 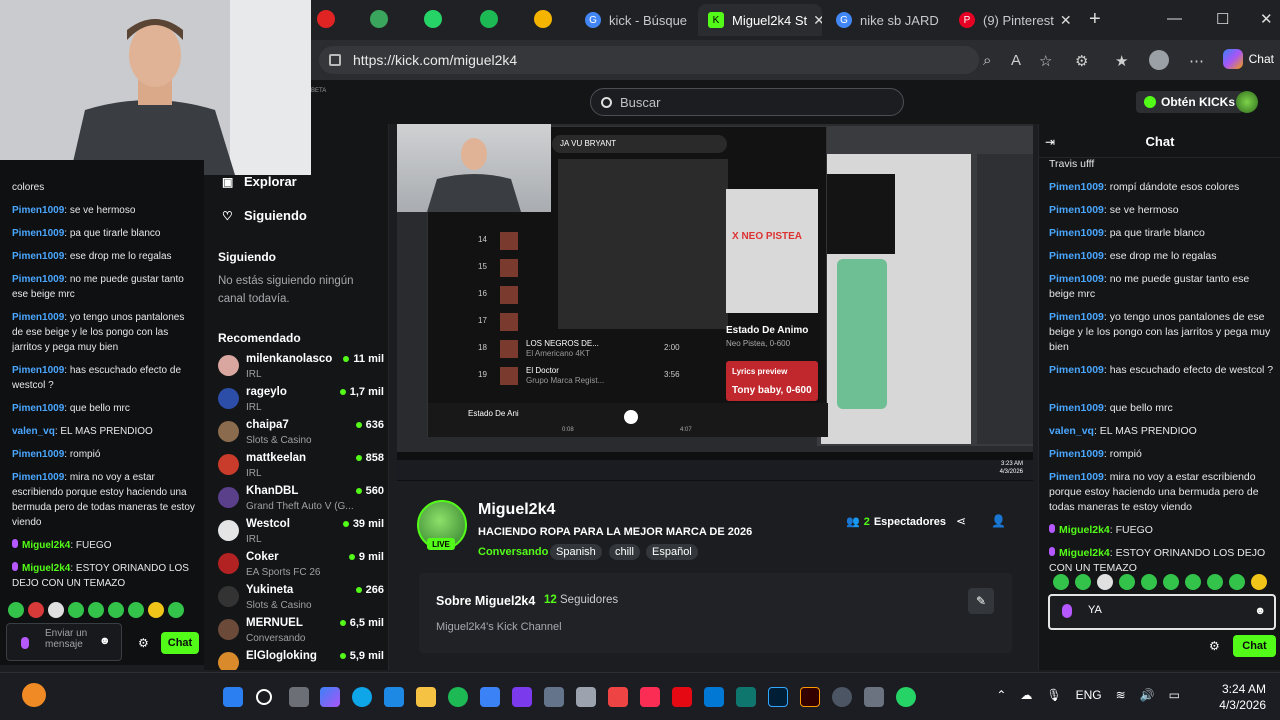 What do you see at coordinates (987, 60) in the screenshot?
I see `zoom-icon: ⌕` at bounding box center [987, 60].